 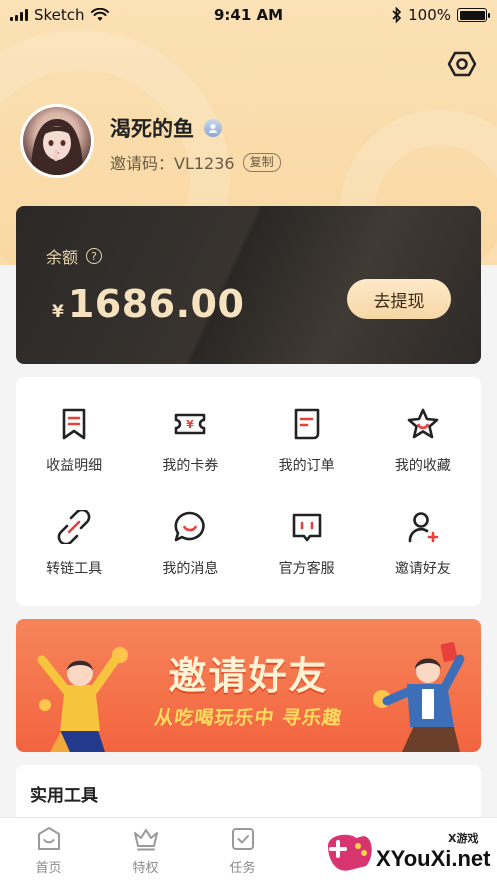 I want to click on crown-icon, so click(x=145, y=840).